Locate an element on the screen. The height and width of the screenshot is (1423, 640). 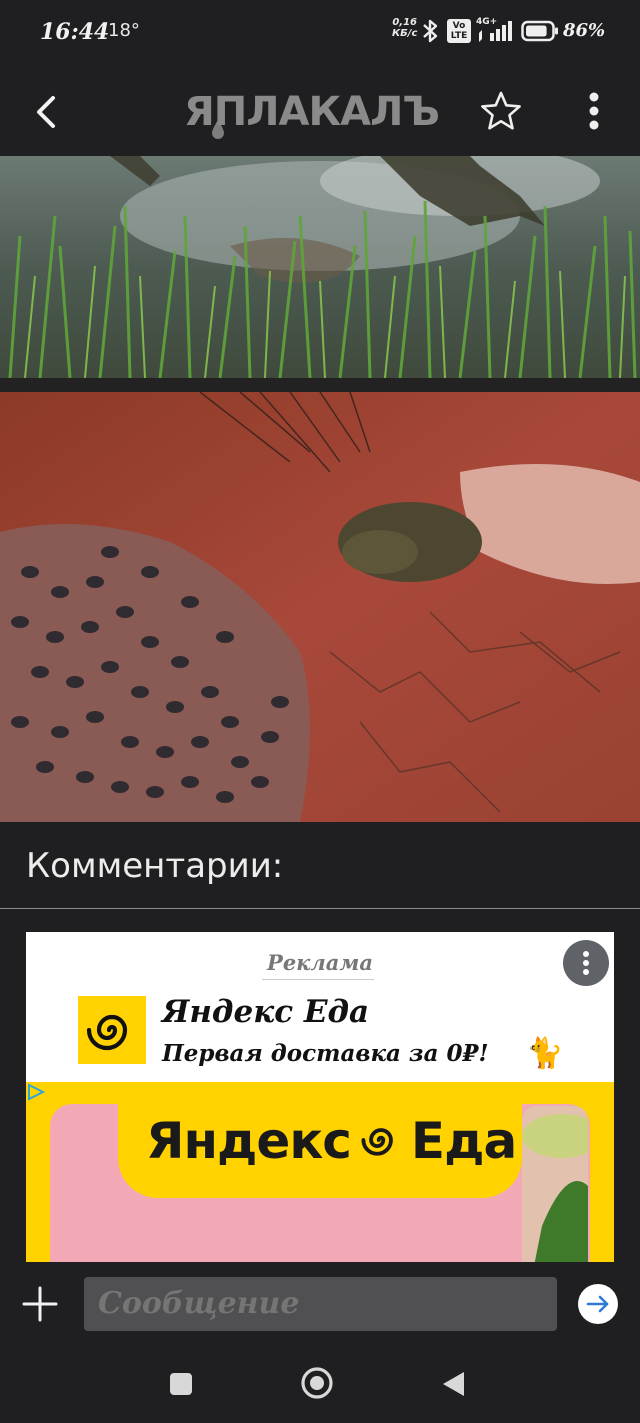
send-button is located at coordinates (598, 1304).